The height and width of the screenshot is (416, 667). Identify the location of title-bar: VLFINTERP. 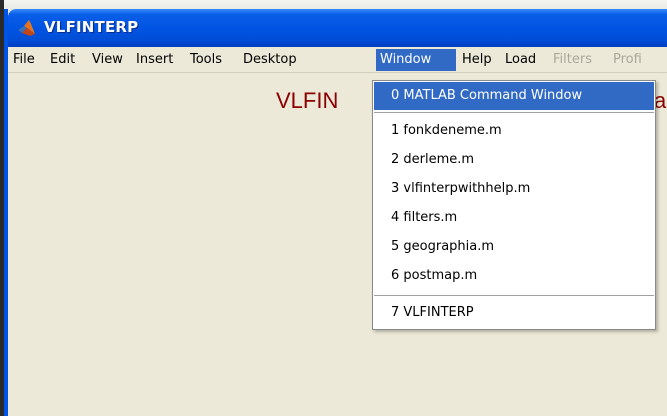
(337, 28).